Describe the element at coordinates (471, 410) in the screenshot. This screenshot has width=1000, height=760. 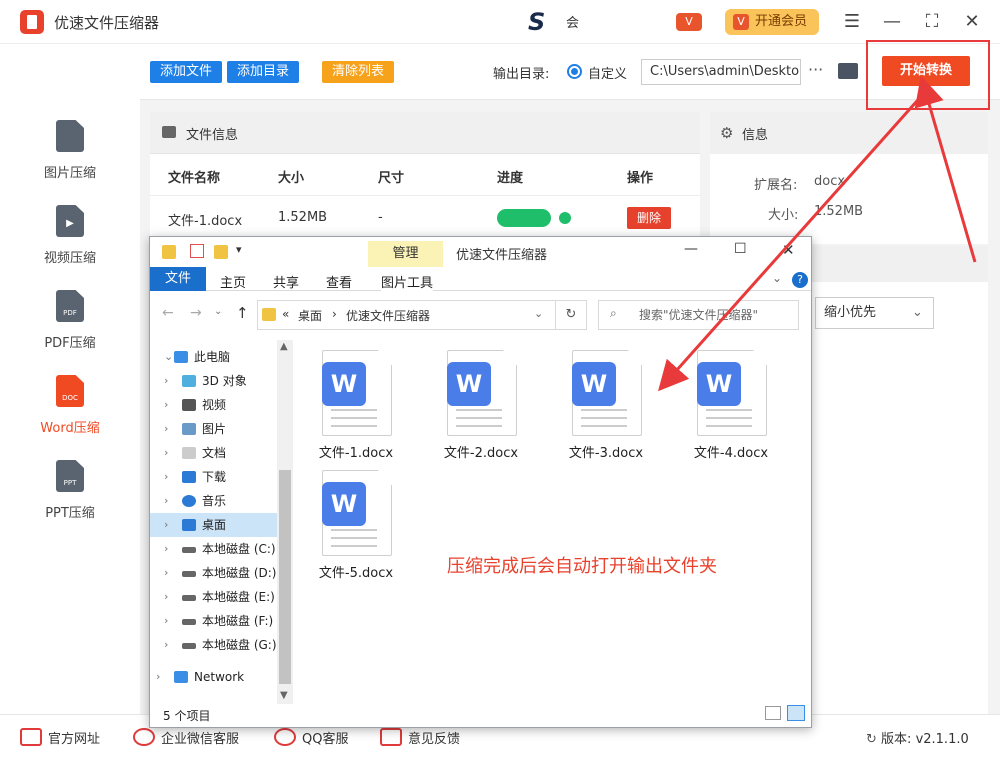
I see `file-item: W 文件-2.docx` at that location.